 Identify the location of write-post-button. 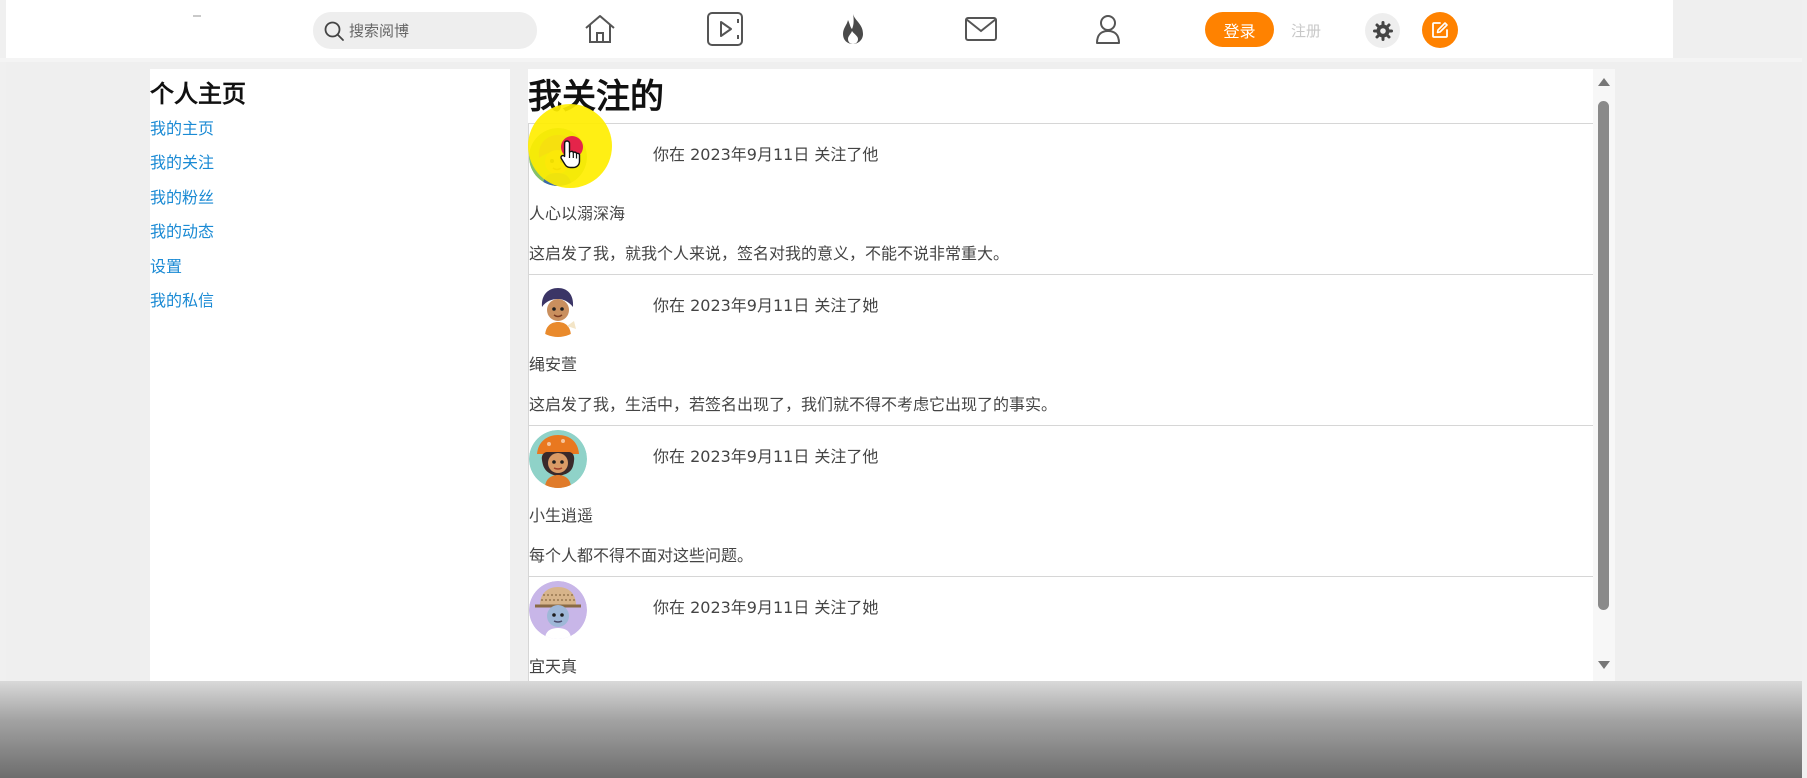
(1440, 30).